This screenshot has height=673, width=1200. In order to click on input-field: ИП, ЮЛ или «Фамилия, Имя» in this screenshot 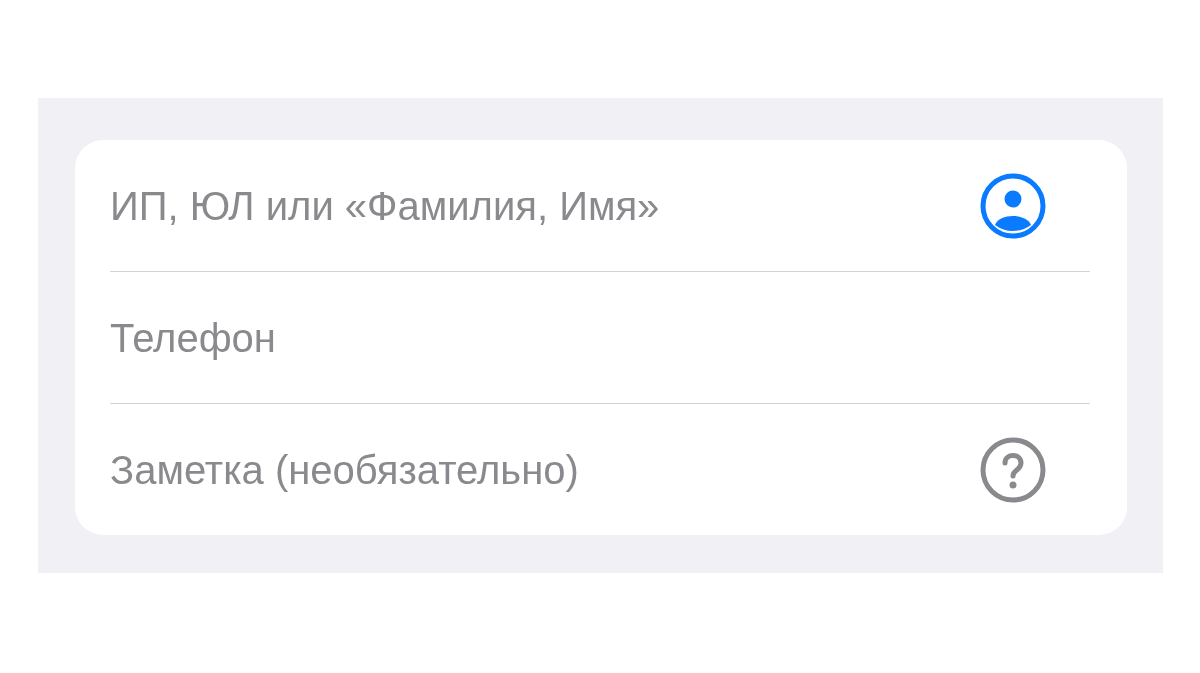, I will do `click(545, 205)`.